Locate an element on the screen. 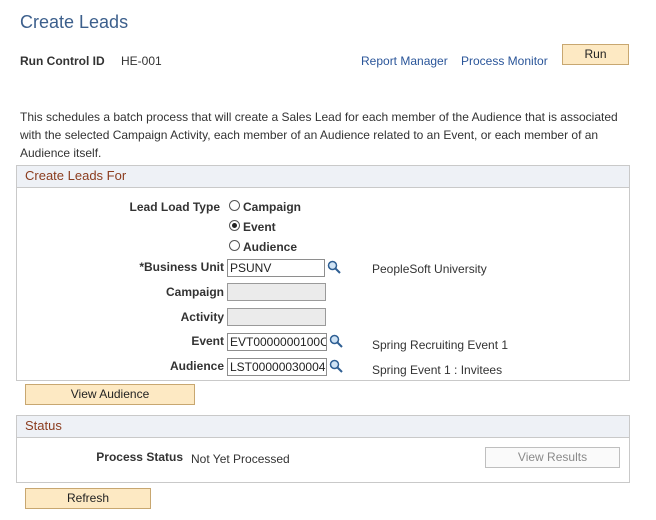 Image resolution: width=656 pixels, height=520 pixels. radio-event-label: Event is located at coordinates (259, 227).